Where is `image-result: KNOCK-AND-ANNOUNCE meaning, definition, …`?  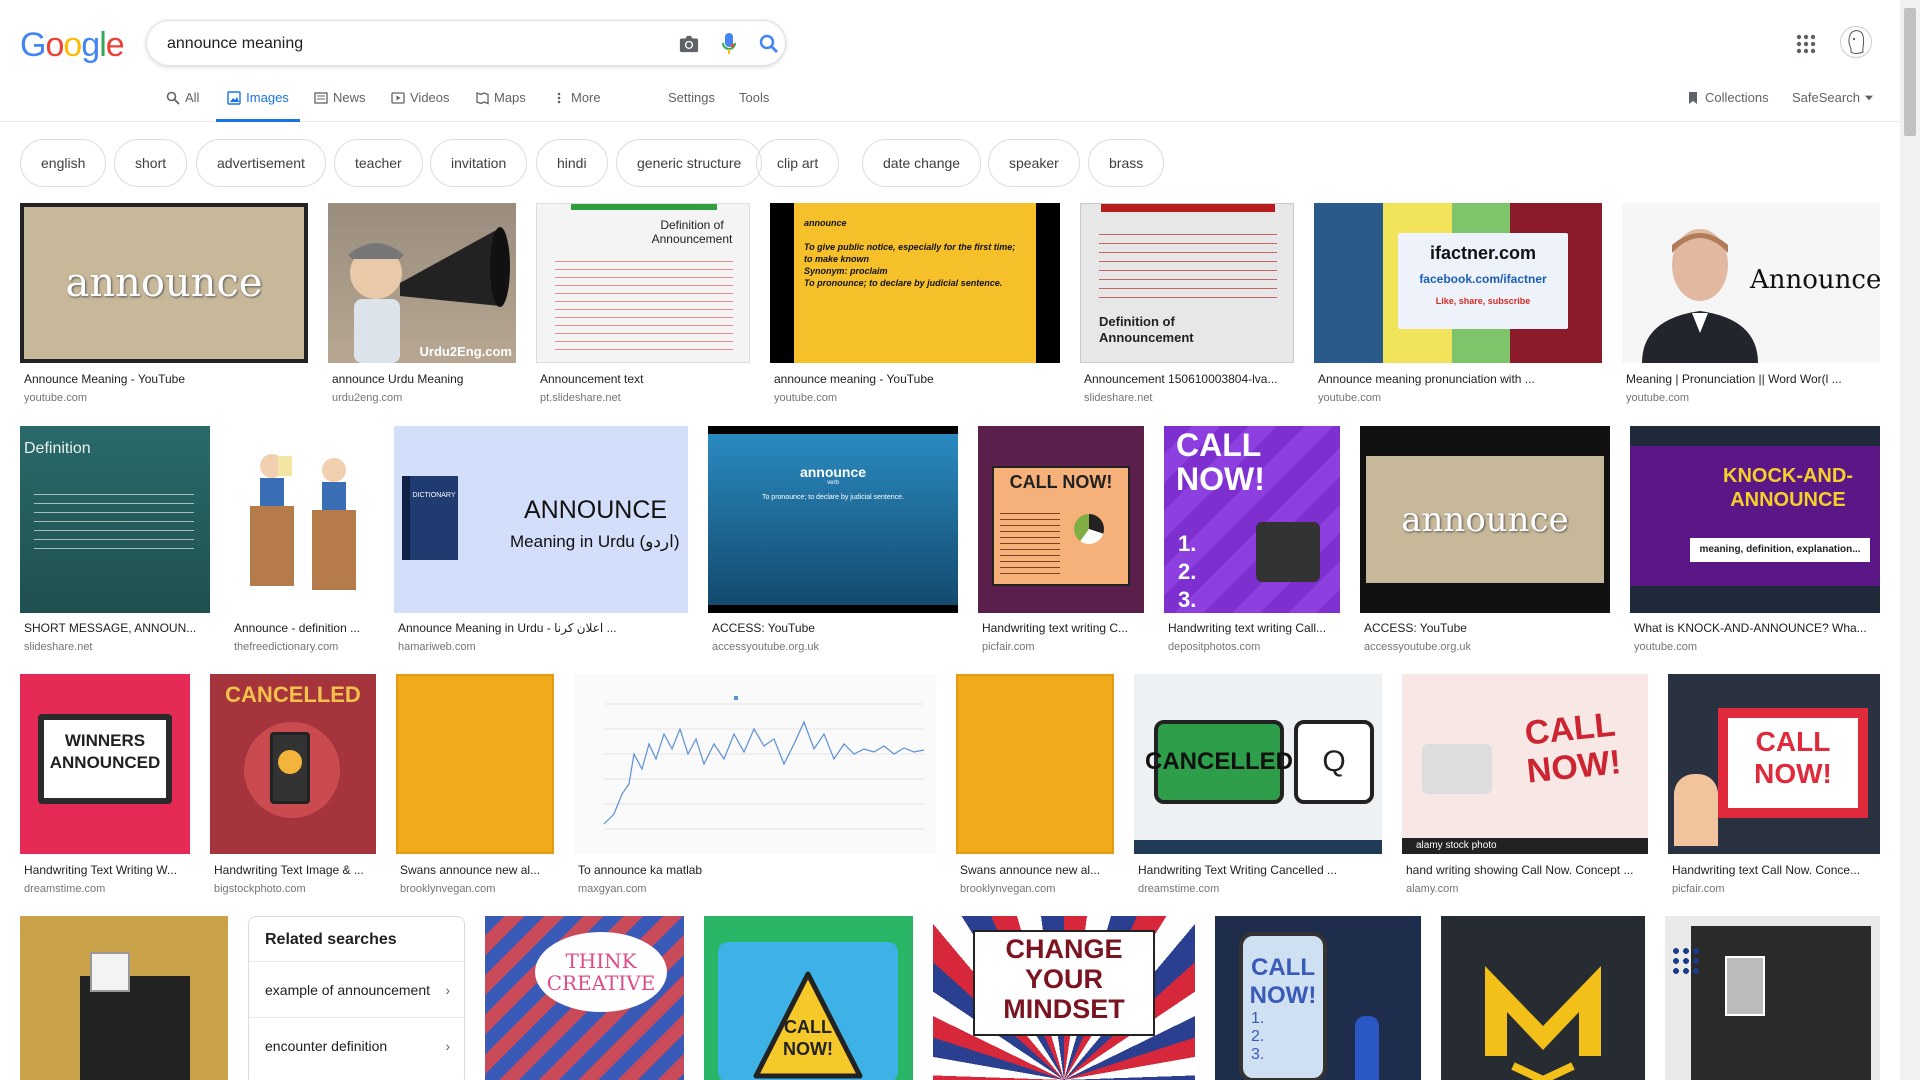 image-result: KNOCK-AND-ANNOUNCE meaning, definition, … is located at coordinates (1755, 542).